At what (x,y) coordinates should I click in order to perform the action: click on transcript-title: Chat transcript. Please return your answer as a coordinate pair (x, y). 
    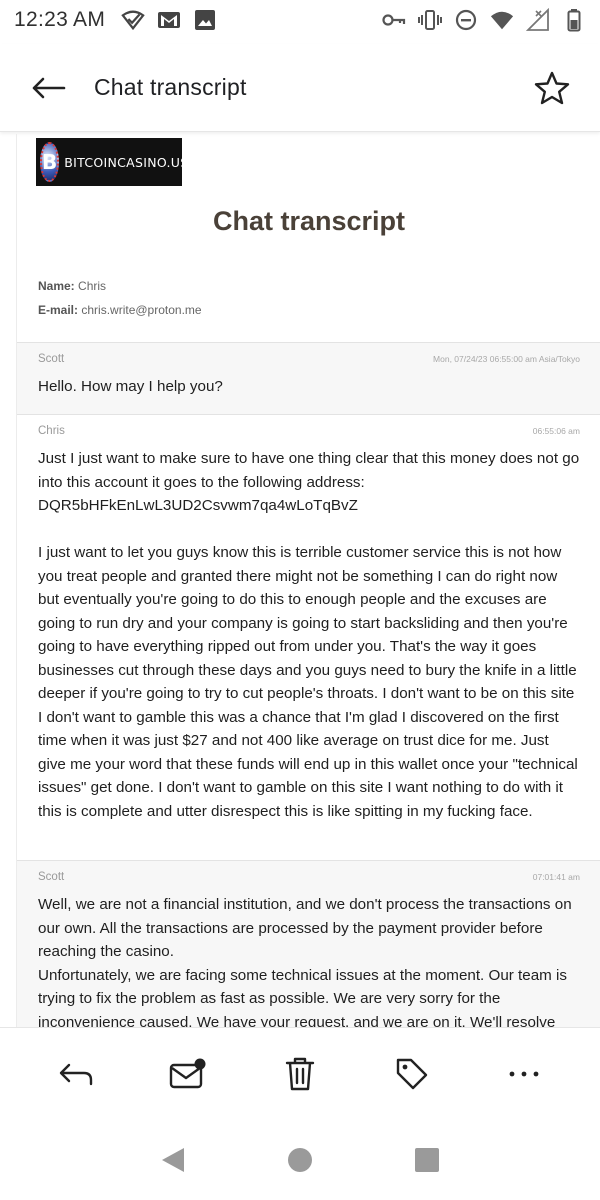
    Looking at the image, I should click on (309, 221).